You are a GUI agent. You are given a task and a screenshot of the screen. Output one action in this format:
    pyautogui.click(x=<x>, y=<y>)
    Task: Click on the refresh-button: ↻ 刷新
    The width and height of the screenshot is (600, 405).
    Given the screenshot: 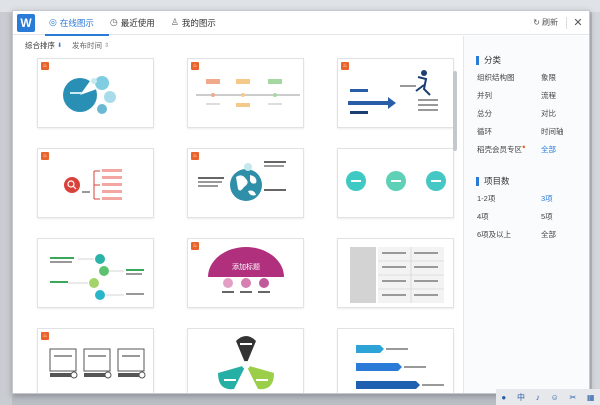 What is the action you would take?
    pyautogui.click(x=546, y=22)
    